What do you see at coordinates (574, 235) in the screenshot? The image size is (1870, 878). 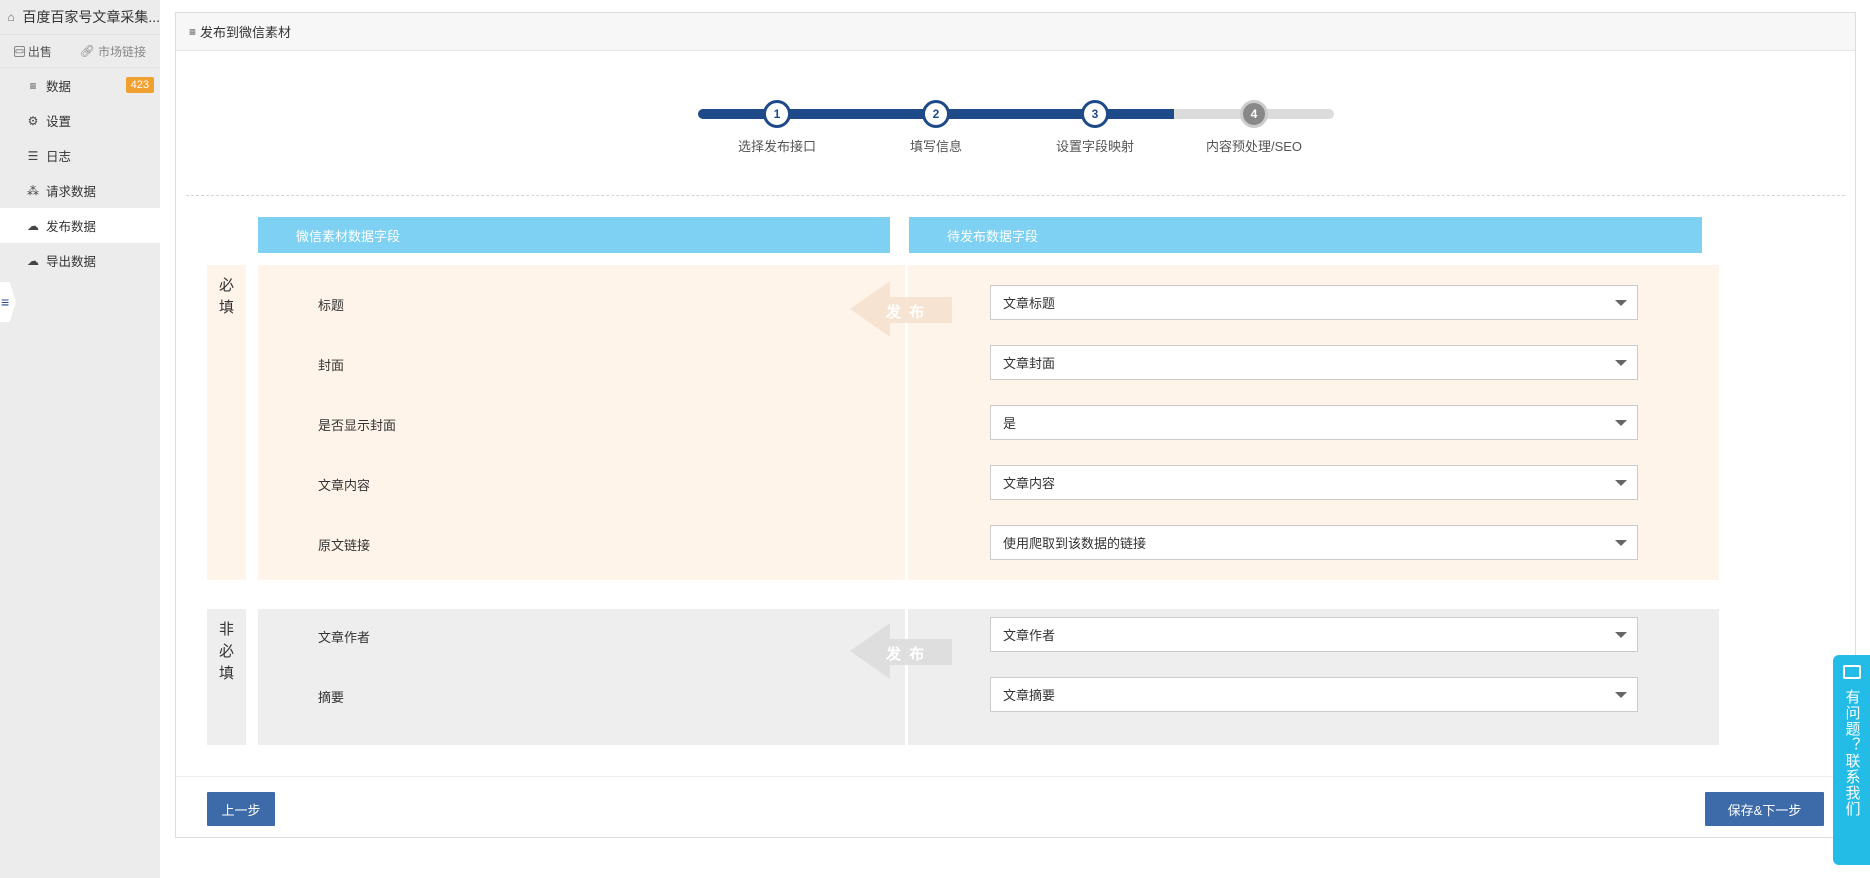 I see `wechat-fields-header: 微信素材数据字段` at bounding box center [574, 235].